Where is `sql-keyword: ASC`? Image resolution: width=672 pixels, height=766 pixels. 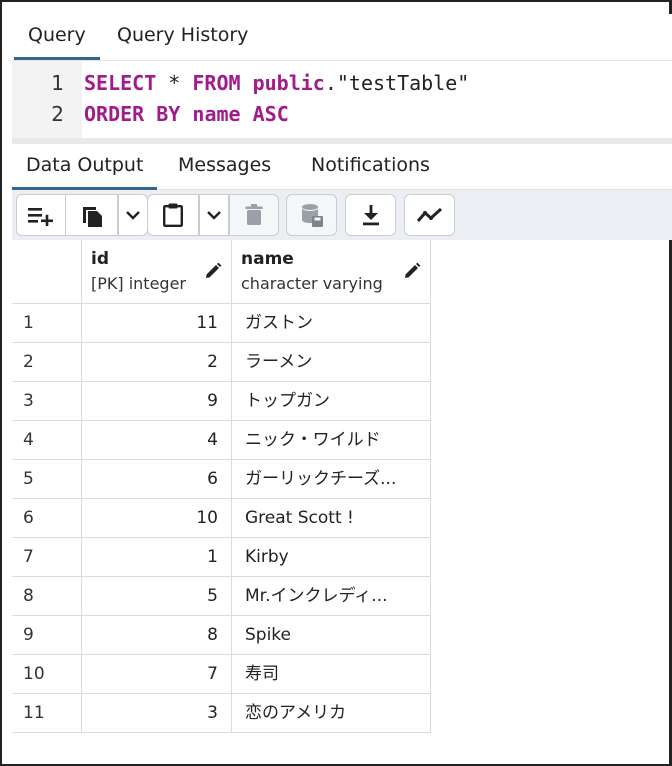
sql-keyword: ASC is located at coordinates (270, 114).